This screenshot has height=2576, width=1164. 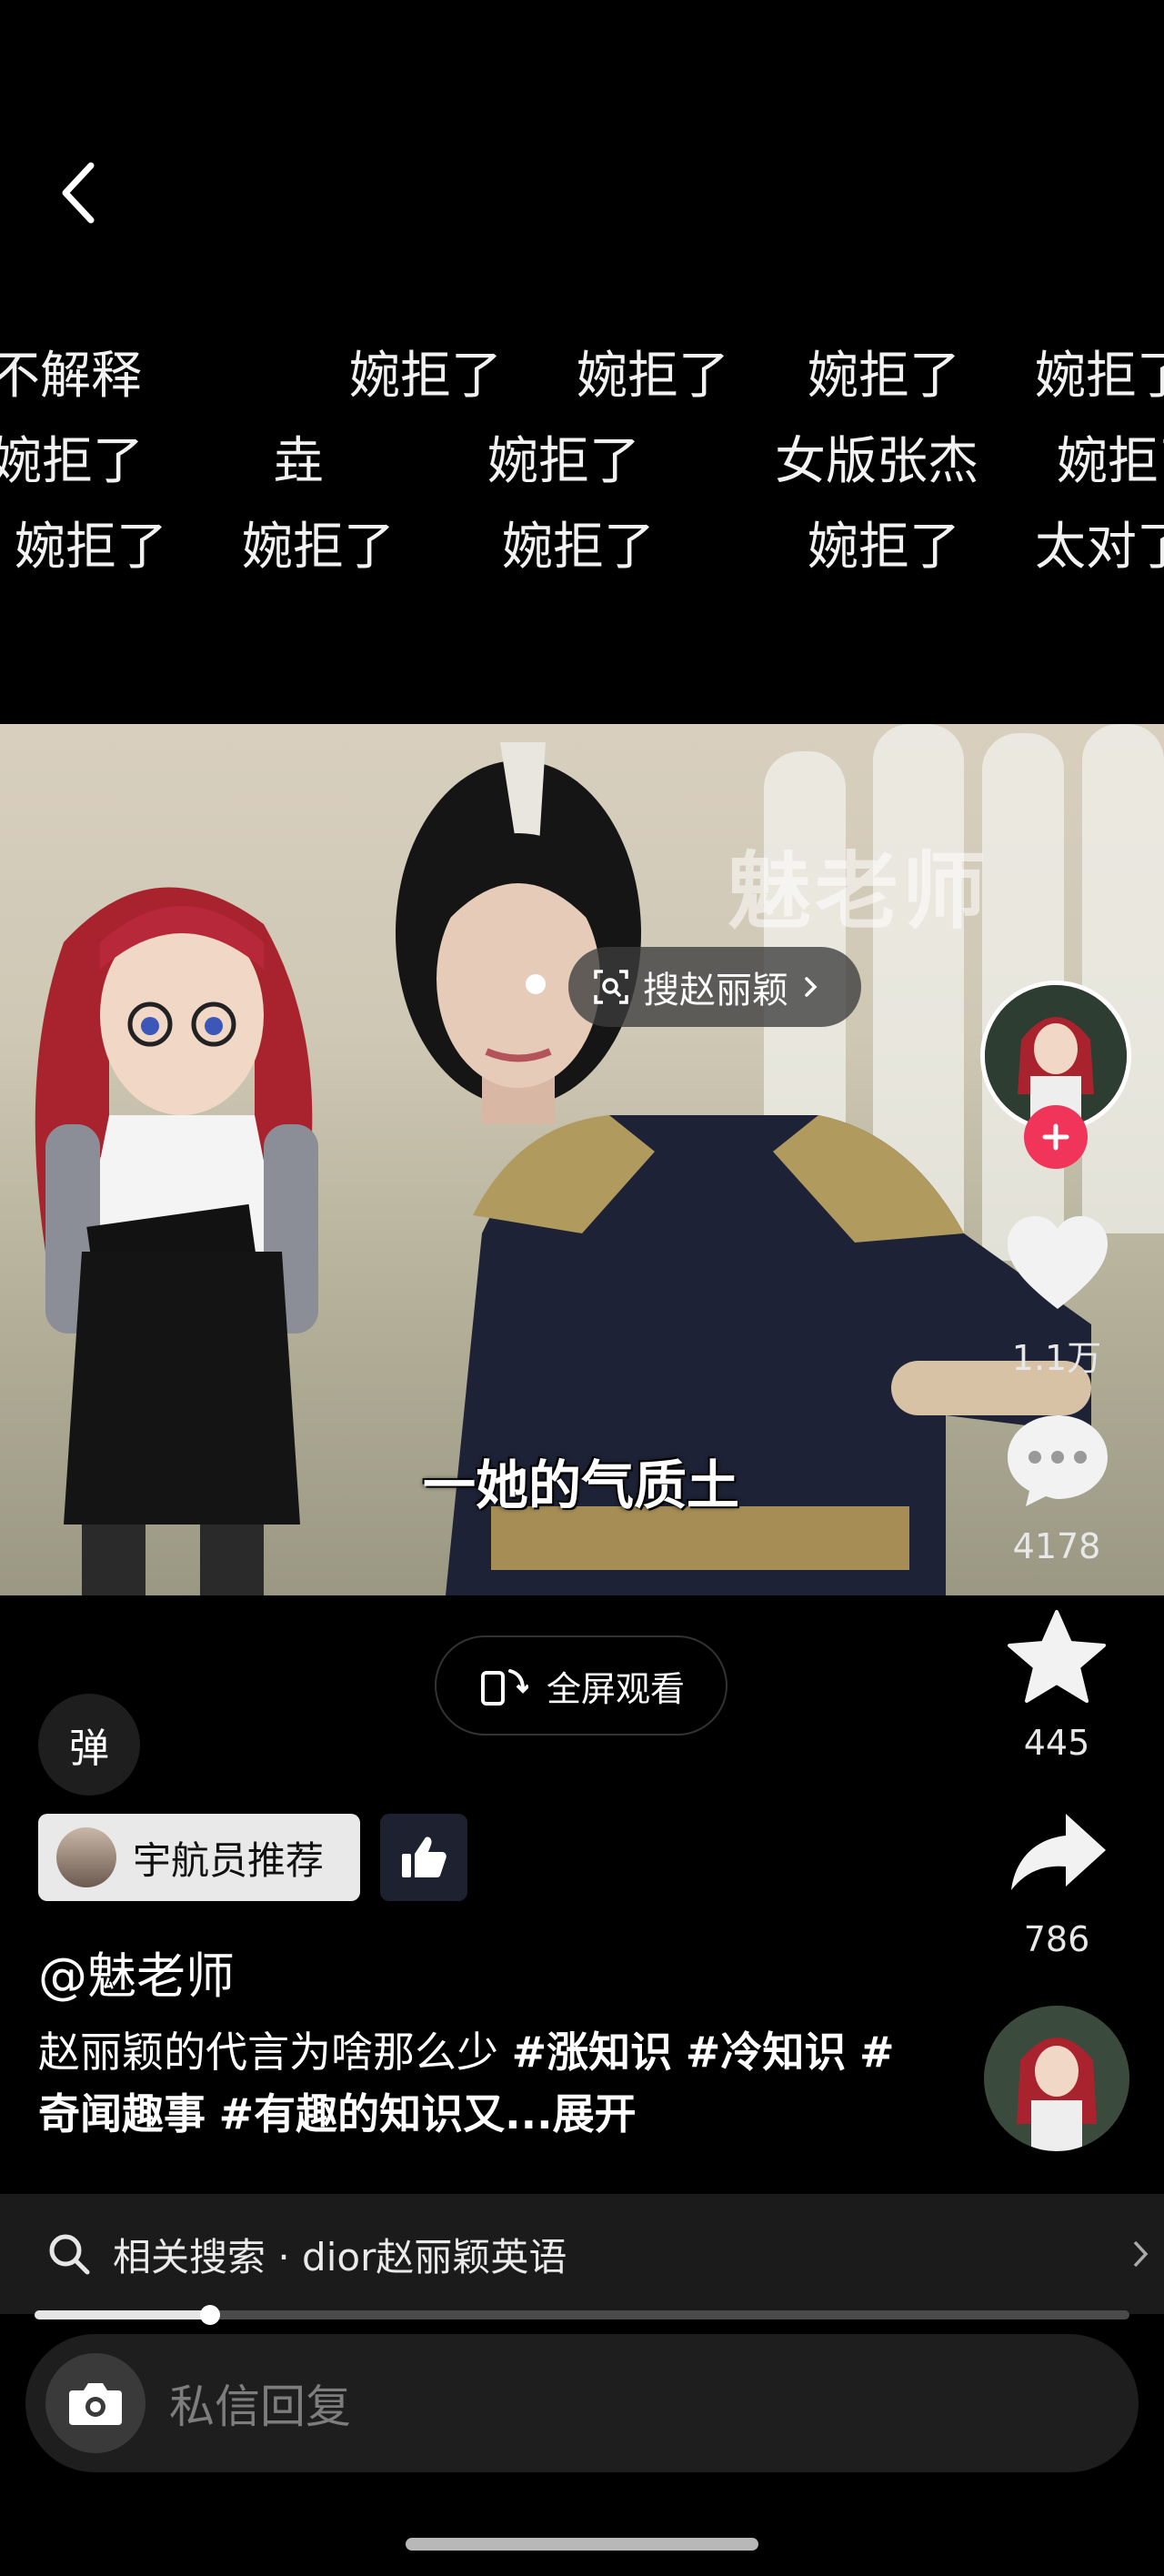 I want to click on danmaku-row: 婉拒了 垚 婉拒了 女版张杰 婉拒了, so click(x=582, y=455).